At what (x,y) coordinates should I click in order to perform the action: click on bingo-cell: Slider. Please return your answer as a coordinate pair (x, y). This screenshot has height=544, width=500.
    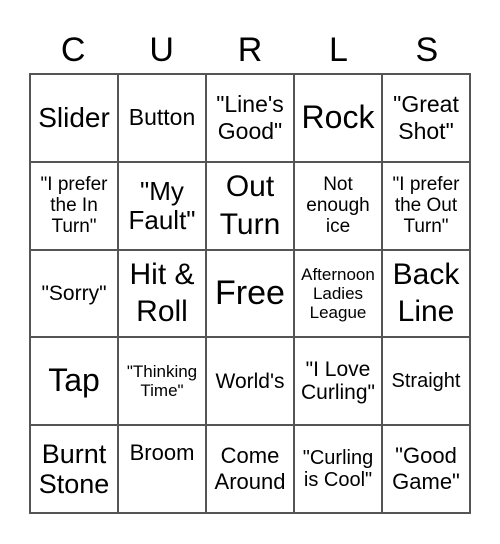
    Looking at the image, I should click on (74, 118).